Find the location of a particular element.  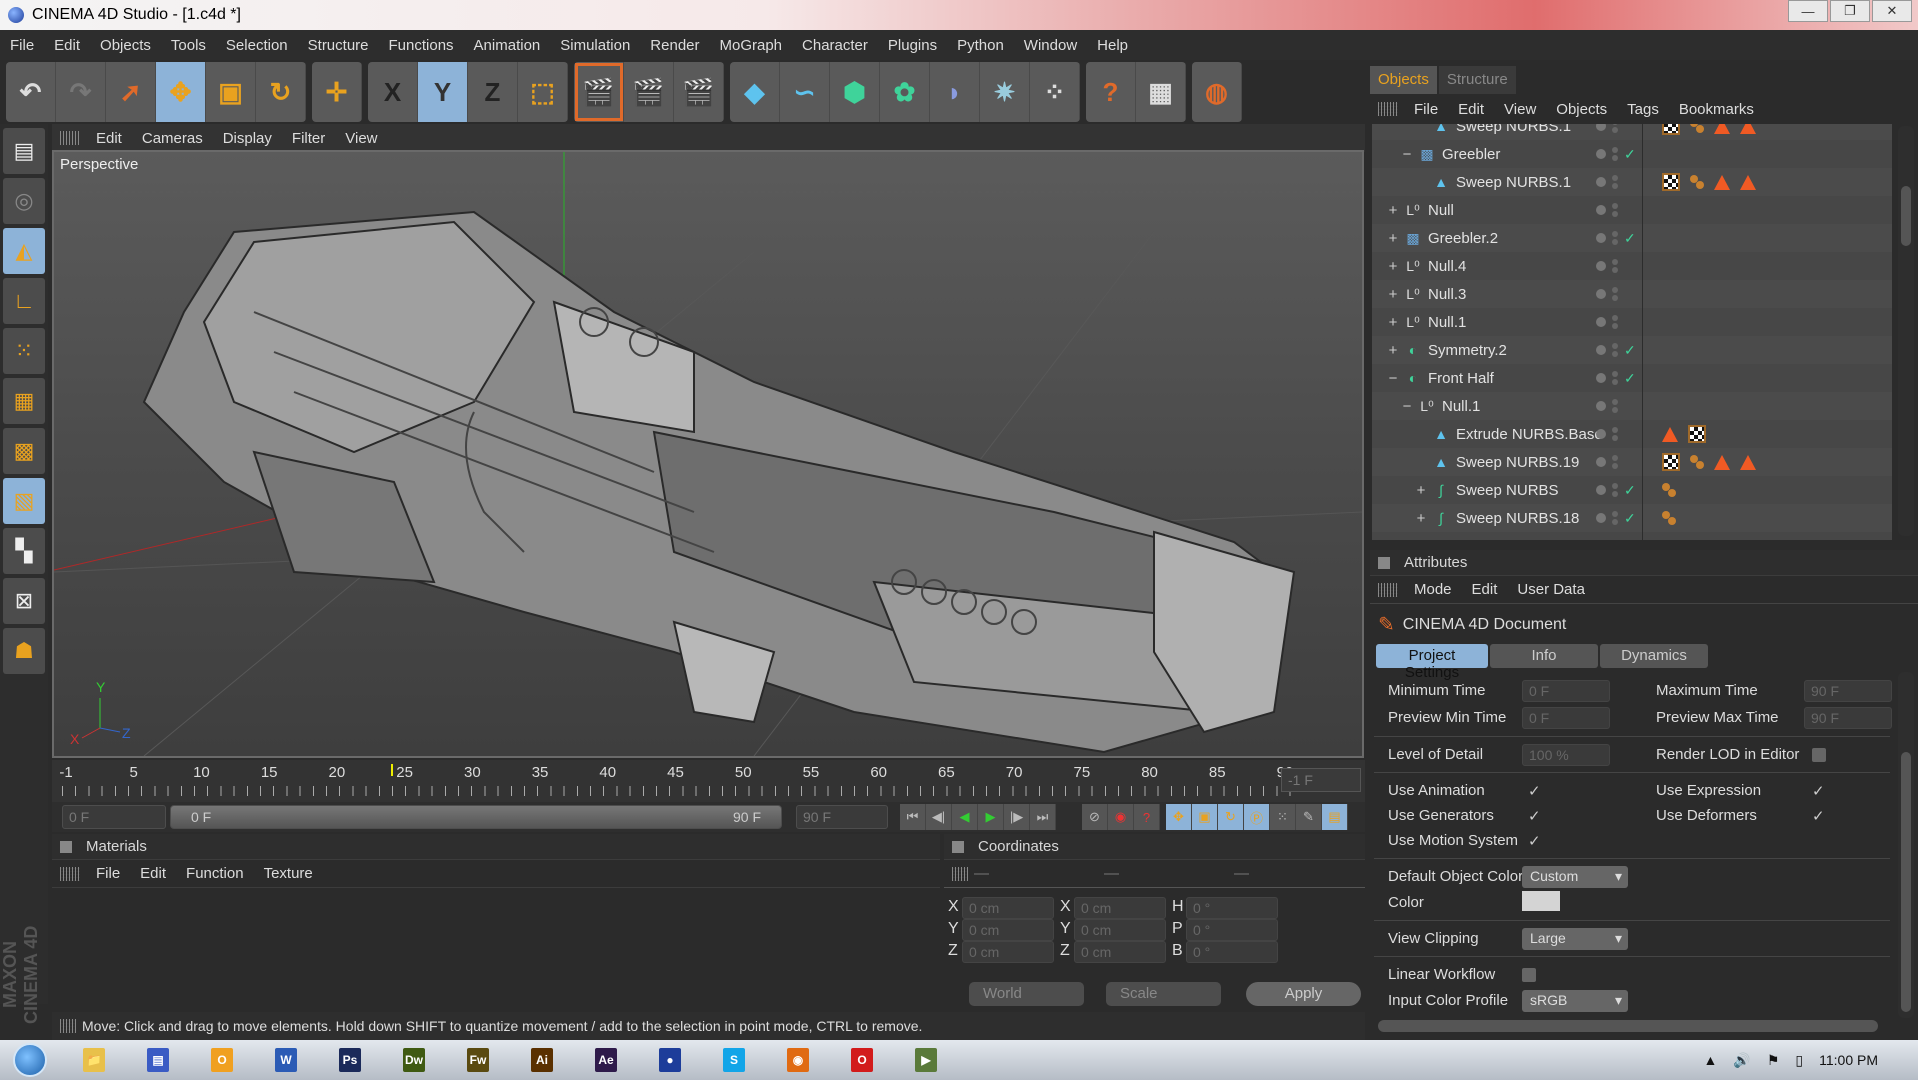

use-animation-checkbox: ✓ is located at coordinates (1535, 791).